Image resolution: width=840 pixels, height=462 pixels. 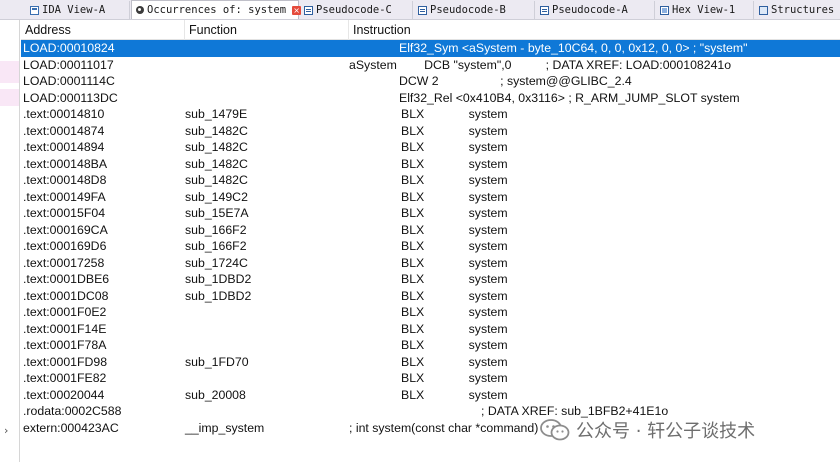 What do you see at coordinates (216, 114) in the screenshot?
I see `function-cell: sub_1479E` at bounding box center [216, 114].